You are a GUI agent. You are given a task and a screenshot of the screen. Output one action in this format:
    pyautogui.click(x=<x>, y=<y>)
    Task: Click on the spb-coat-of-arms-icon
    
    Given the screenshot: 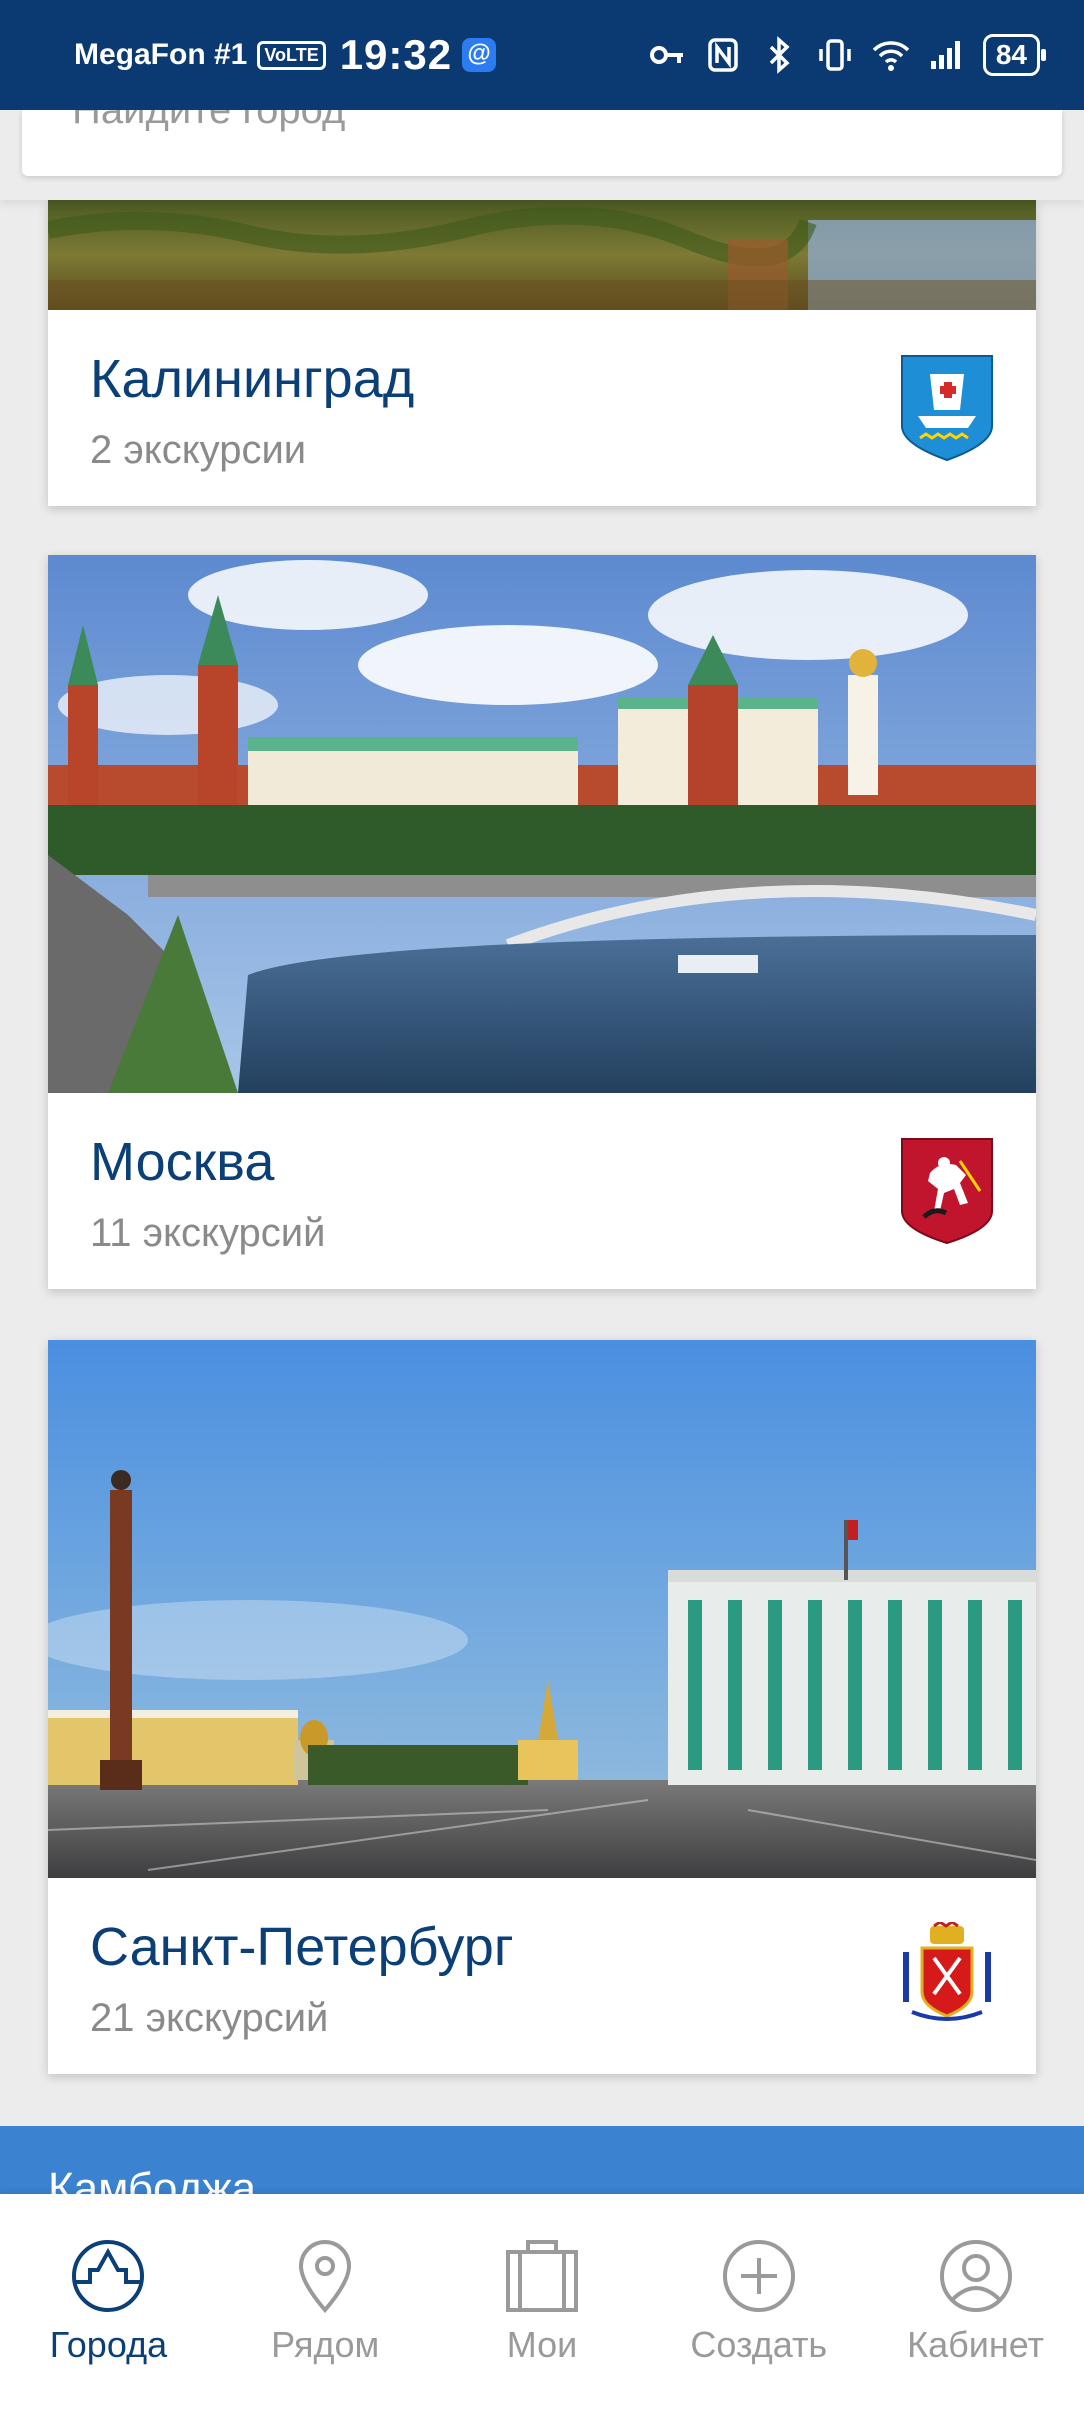 What is the action you would take?
    pyautogui.click(x=947, y=1971)
    